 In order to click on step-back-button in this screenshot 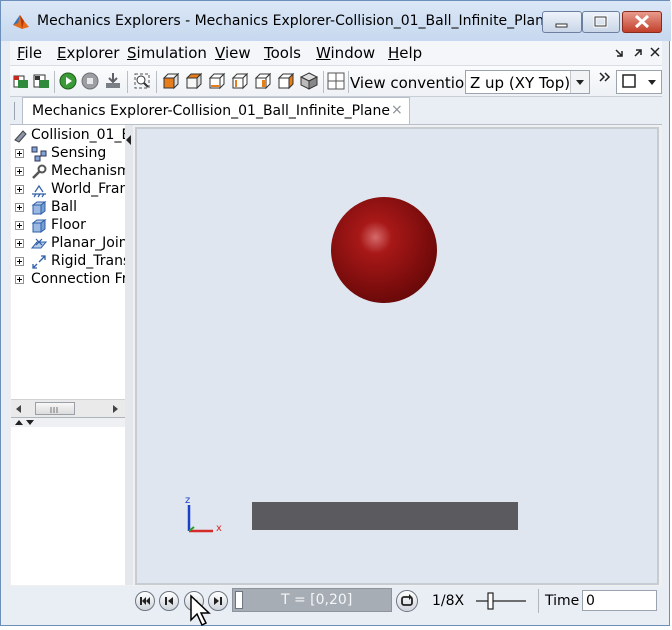, I will do `click(169, 601)`.